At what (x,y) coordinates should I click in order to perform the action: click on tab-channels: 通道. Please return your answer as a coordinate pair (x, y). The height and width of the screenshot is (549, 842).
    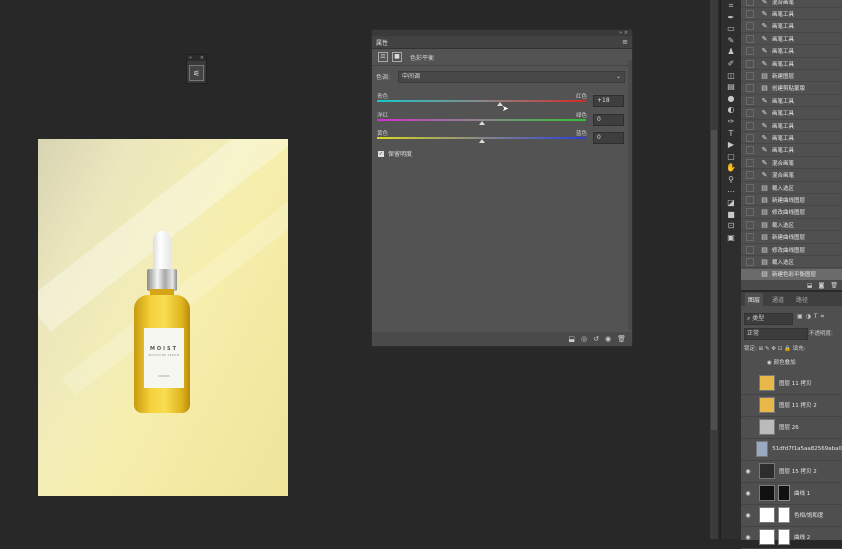
    Looking at the image, I should click on (778, 299).